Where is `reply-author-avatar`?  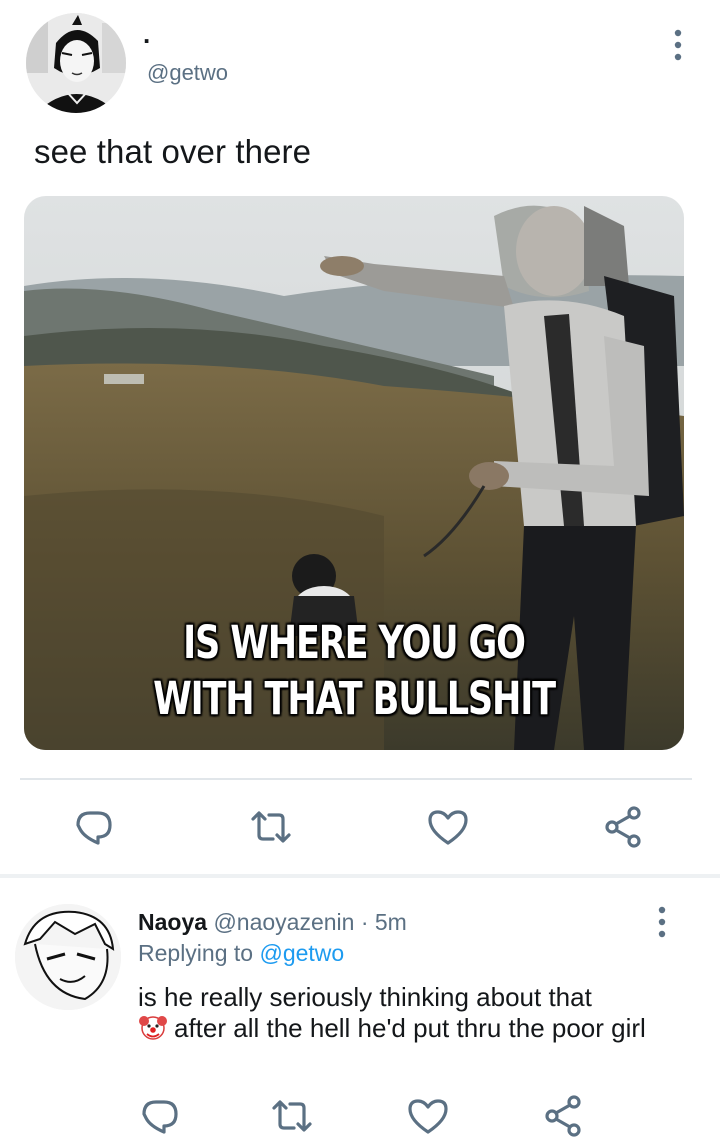 reply-author-avatar is located at coordinates (68, 957).